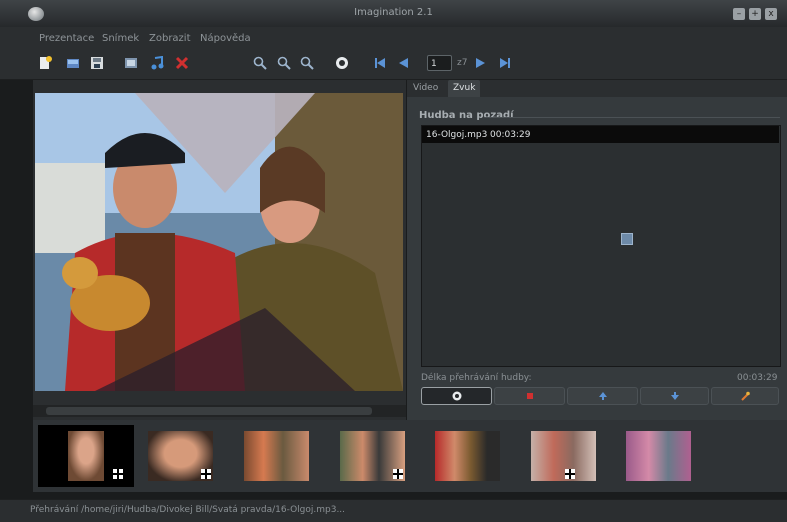 The height and width of the screenshot is (522, 787). Describe the element at coordinates (510, 135) in the screenshot. I see `music-file-duration: 00:03:29` at that location.